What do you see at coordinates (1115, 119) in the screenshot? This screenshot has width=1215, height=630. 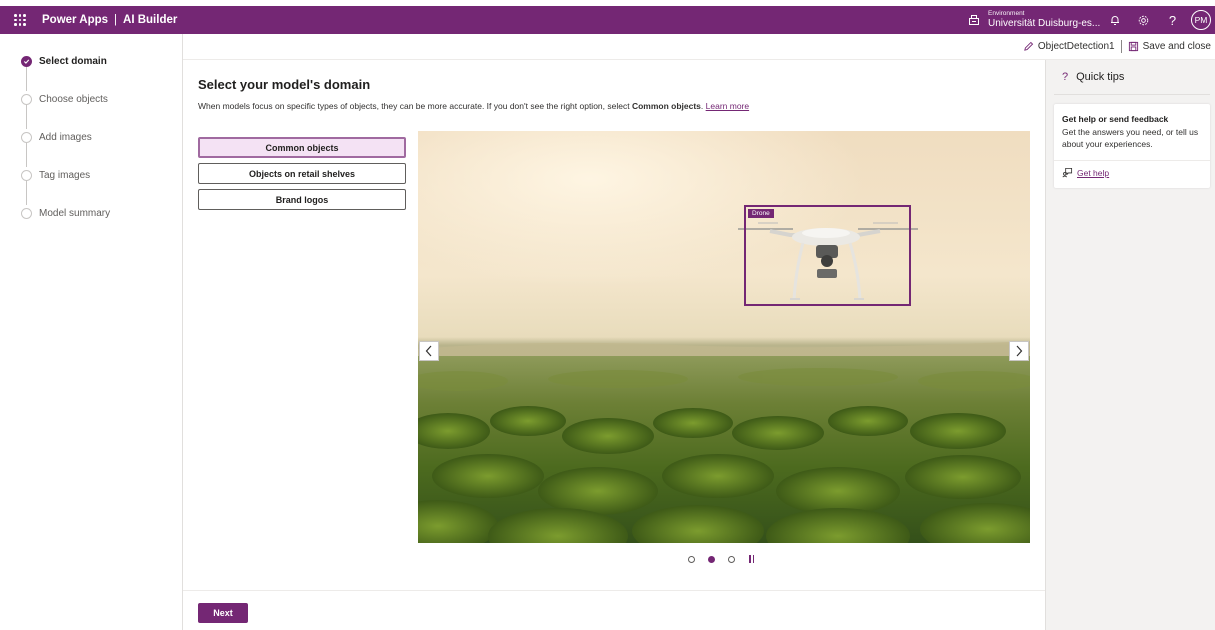 I see `help-card-title: Get help or send feedback` at bounding box center [1115, 119].